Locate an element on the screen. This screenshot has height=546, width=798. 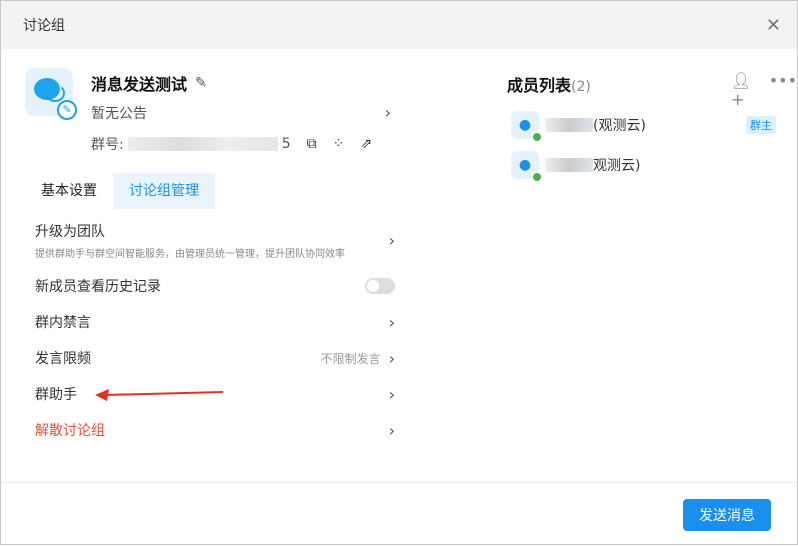
annotation-arrow is located at coordinates (159, 395).